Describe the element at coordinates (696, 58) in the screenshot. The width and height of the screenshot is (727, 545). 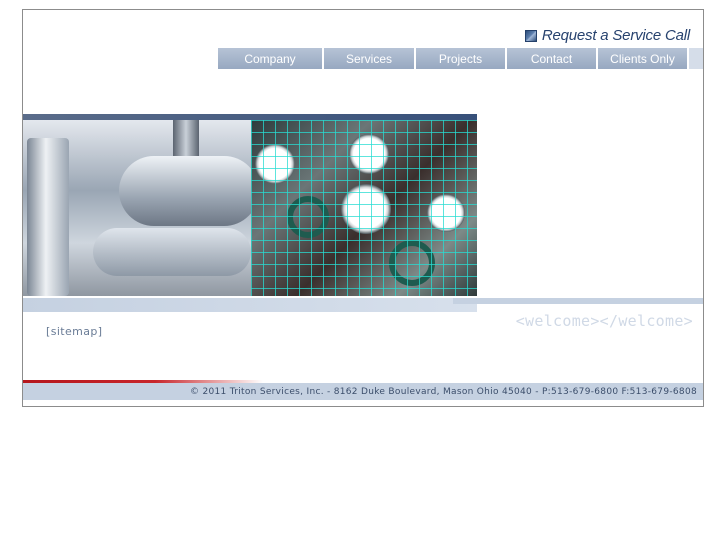
I see `nav-end-cap` at that location.